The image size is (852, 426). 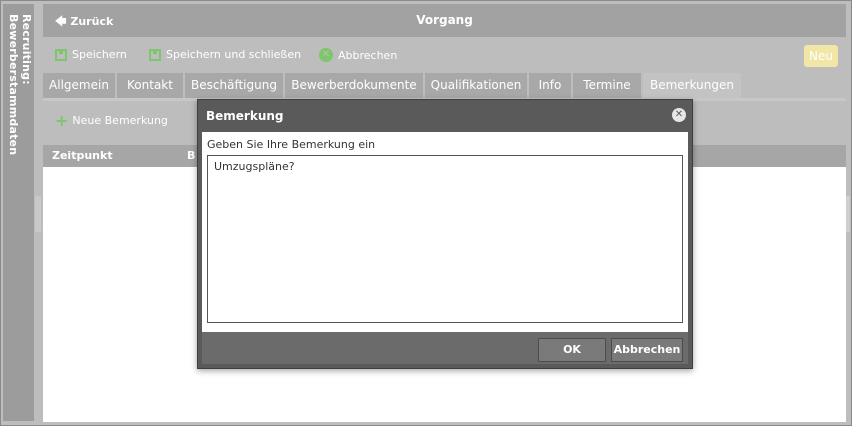 I want to click on tab-bemerkungen: Bemerkungen, so click(x=692, y=85).